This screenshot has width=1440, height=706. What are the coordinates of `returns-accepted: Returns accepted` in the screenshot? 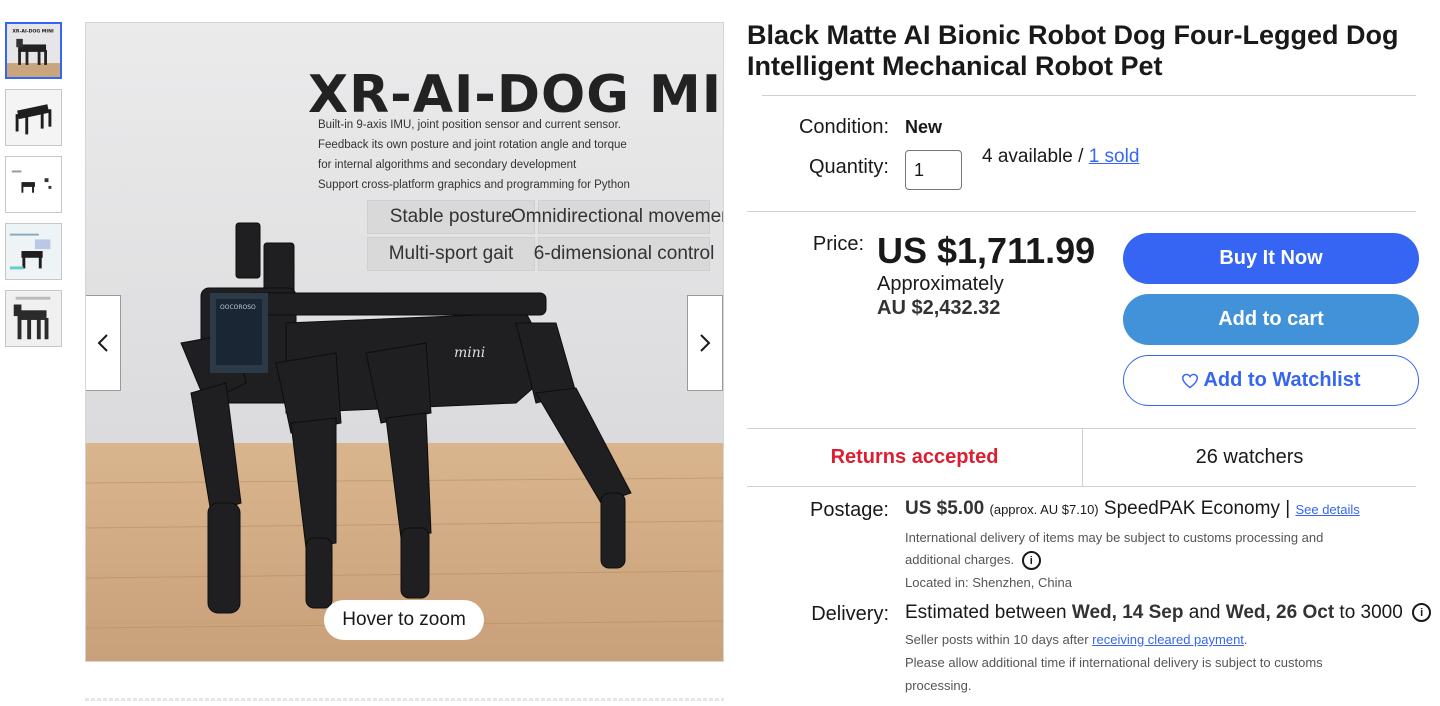 It's located at (914, 456).